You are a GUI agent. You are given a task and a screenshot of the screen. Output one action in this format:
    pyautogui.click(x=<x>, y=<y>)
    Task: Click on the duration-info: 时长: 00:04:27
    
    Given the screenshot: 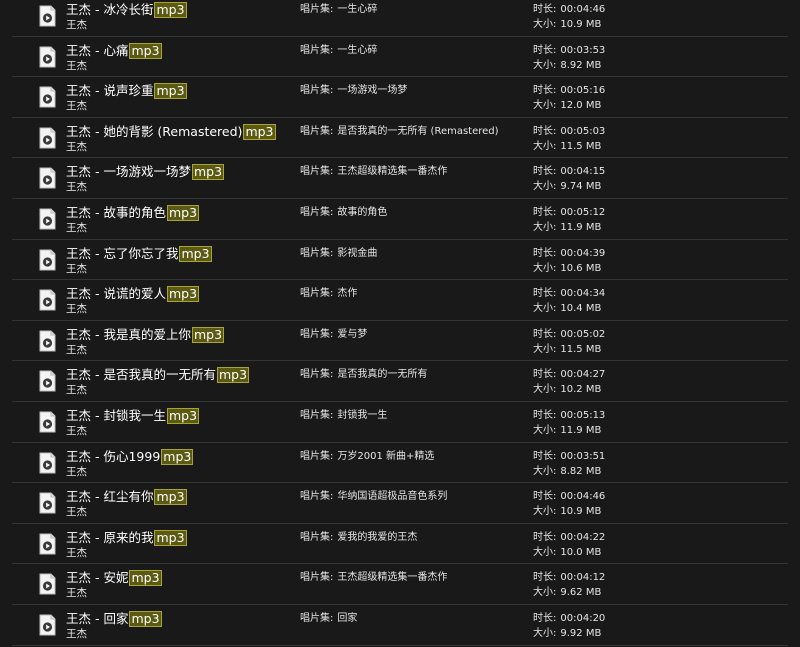 What is the action you would take?
    pyautogui.click(x=569, y=374)
    